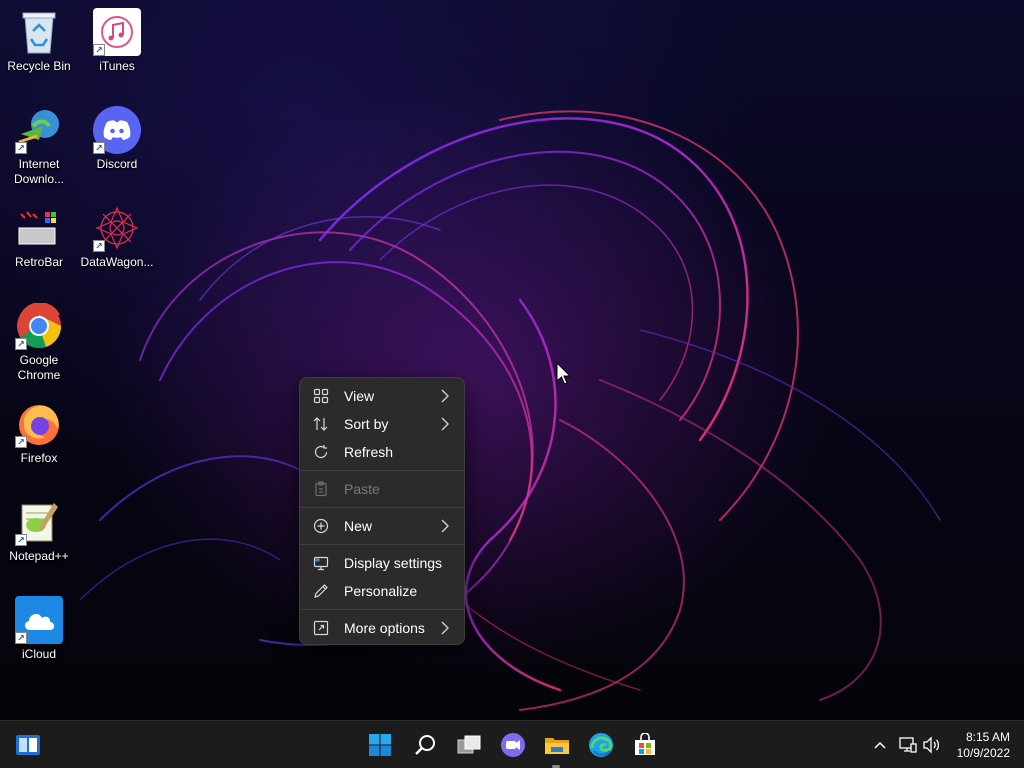  Describe the element at coordinates (117, 66) in the screenshot. I see `desktop-icon-label: iTunes` at that location.